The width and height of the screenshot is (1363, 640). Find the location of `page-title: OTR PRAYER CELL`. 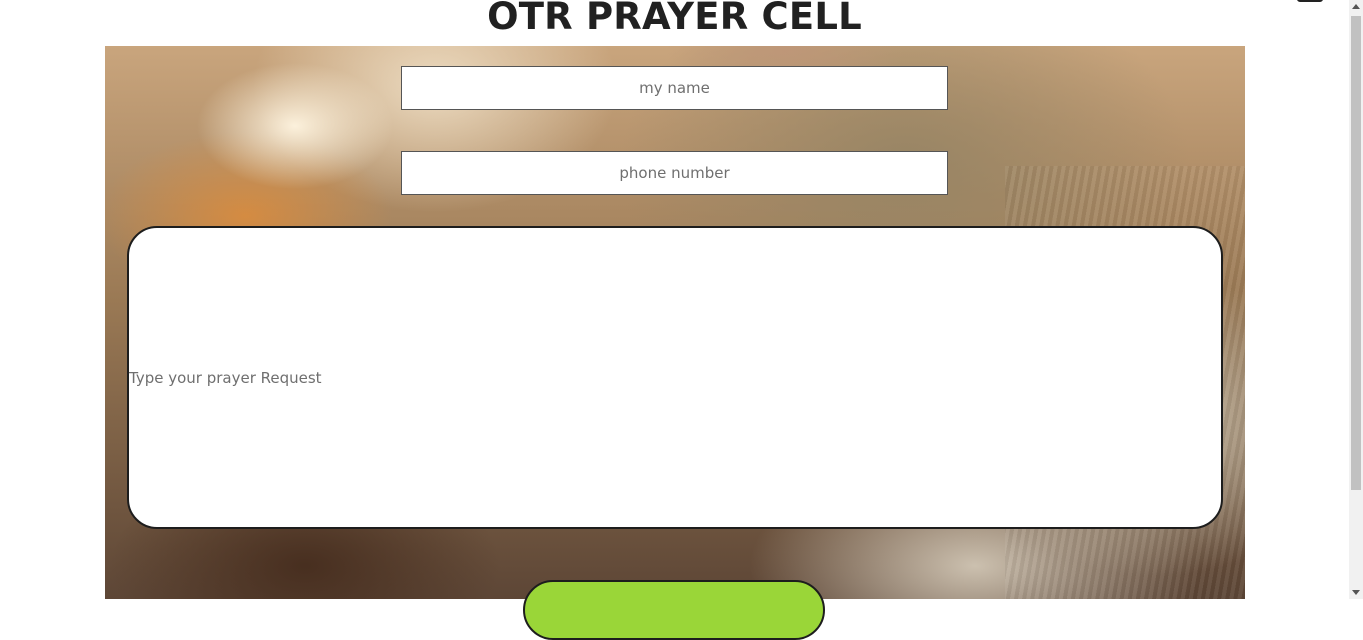

page-title: OTR PRAYER CELL is located at coordinates (674, 19).